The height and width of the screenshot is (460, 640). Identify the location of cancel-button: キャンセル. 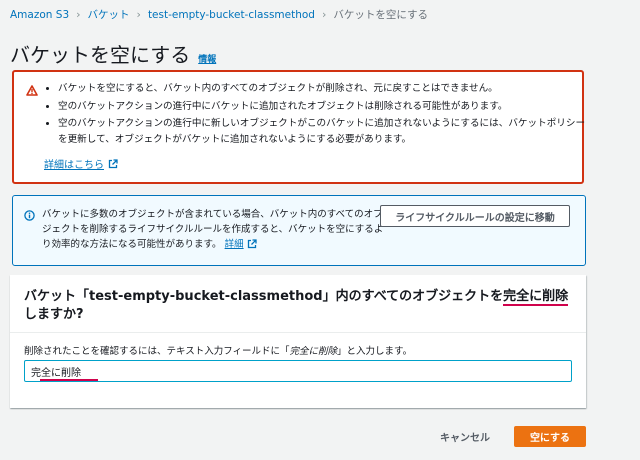
(465, 436).